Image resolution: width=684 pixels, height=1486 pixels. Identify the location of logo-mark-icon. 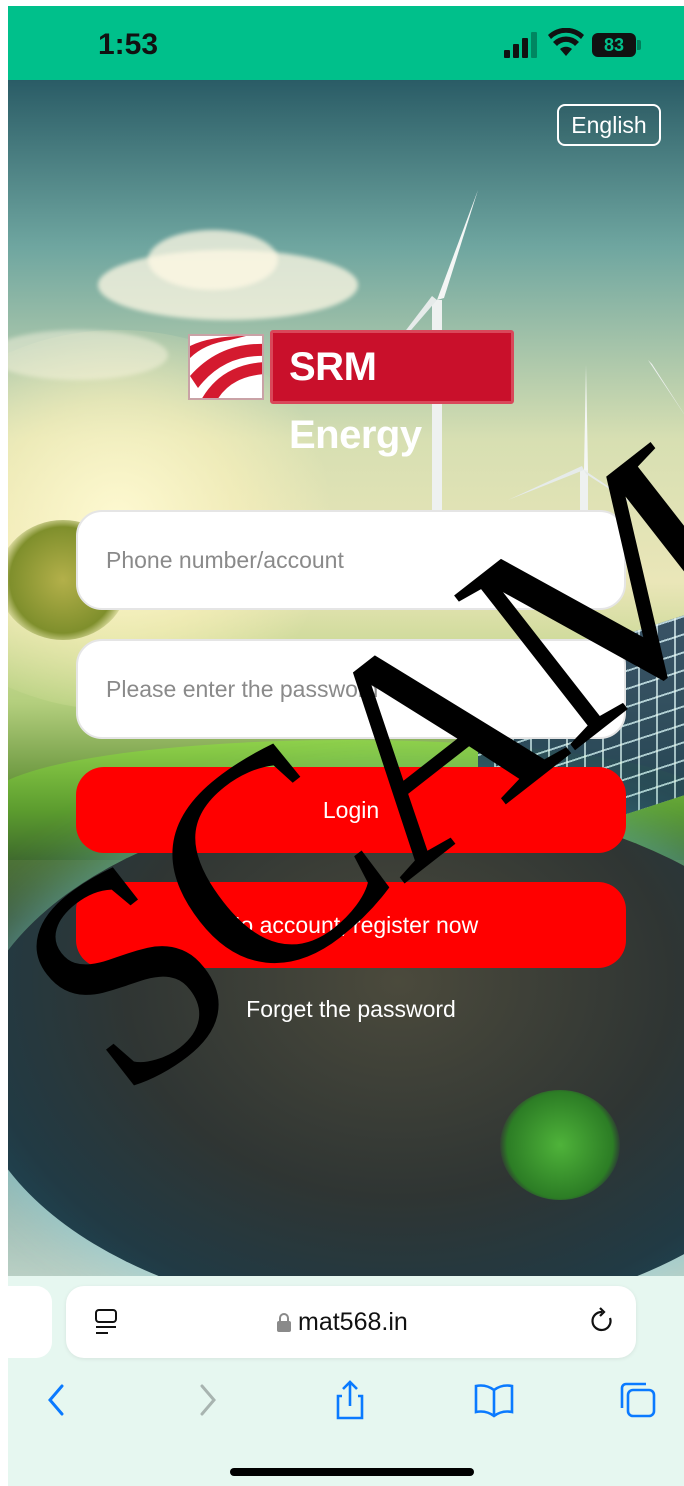
(226, 367).